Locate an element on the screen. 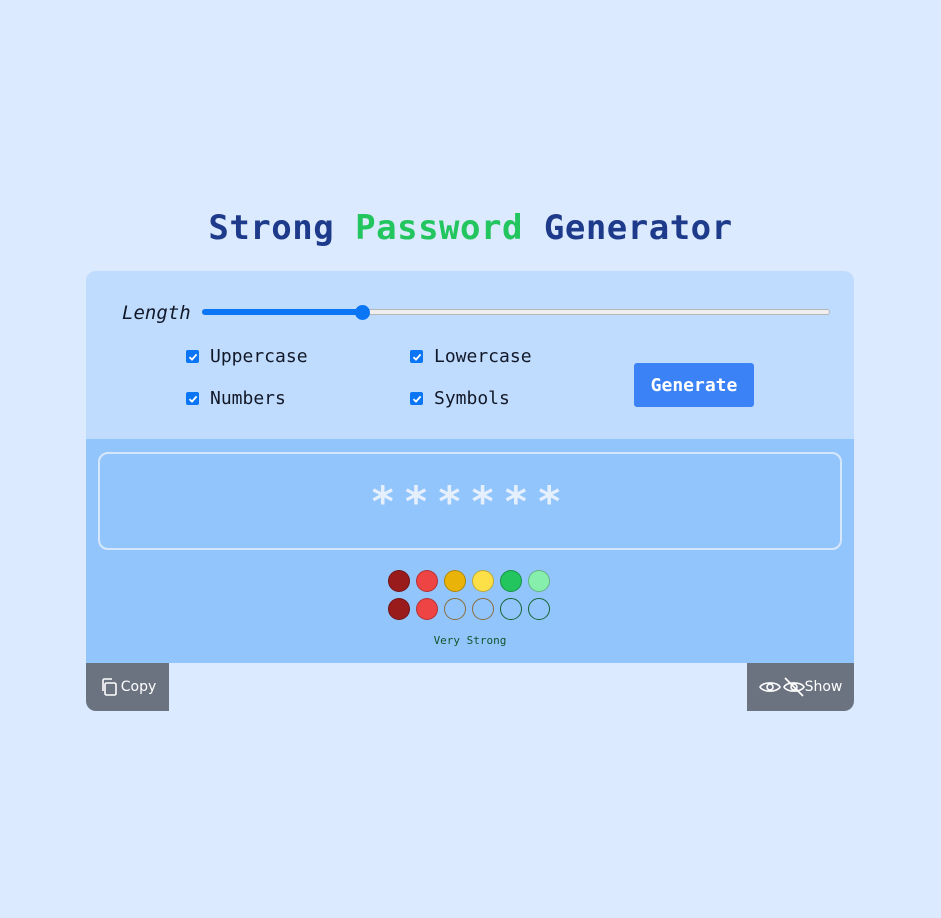  eye-off-icon is located at coordinates (793, 687).